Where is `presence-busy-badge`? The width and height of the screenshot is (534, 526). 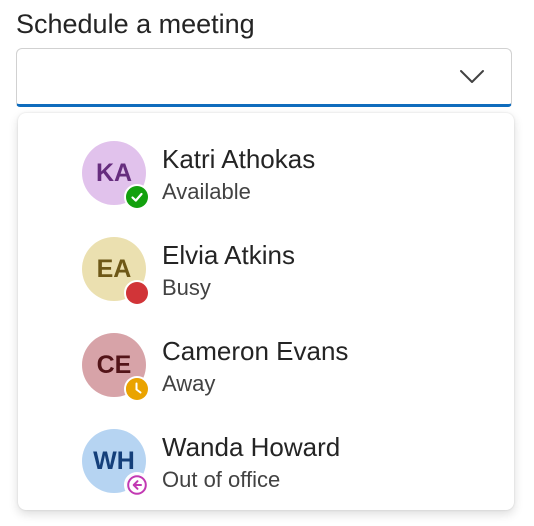 presence-busy-badge is located at coordinates (137, 293).